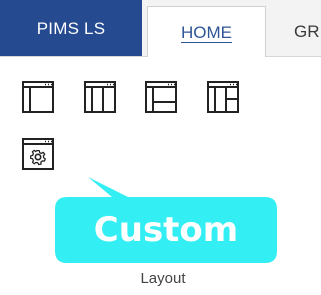  I want to click on layout-grid-button, so click(223, 97).